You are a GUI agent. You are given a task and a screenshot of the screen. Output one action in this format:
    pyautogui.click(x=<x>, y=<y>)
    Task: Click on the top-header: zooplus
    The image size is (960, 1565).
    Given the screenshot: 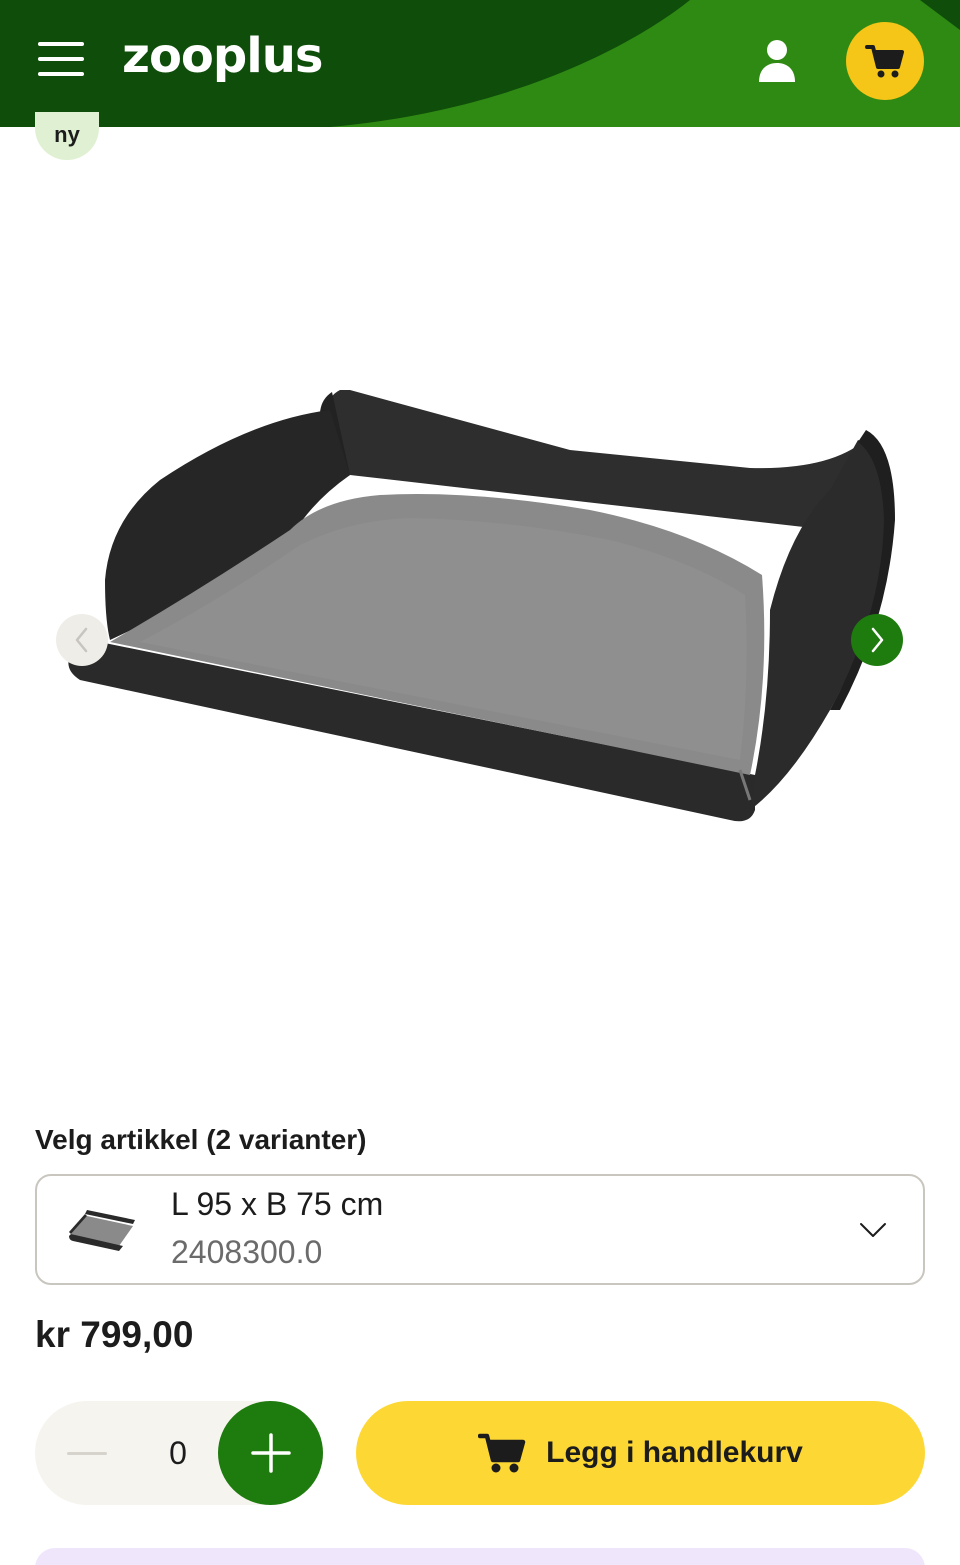 What is the action you would take?
    pyautogui.click(x=480, y=63)
    